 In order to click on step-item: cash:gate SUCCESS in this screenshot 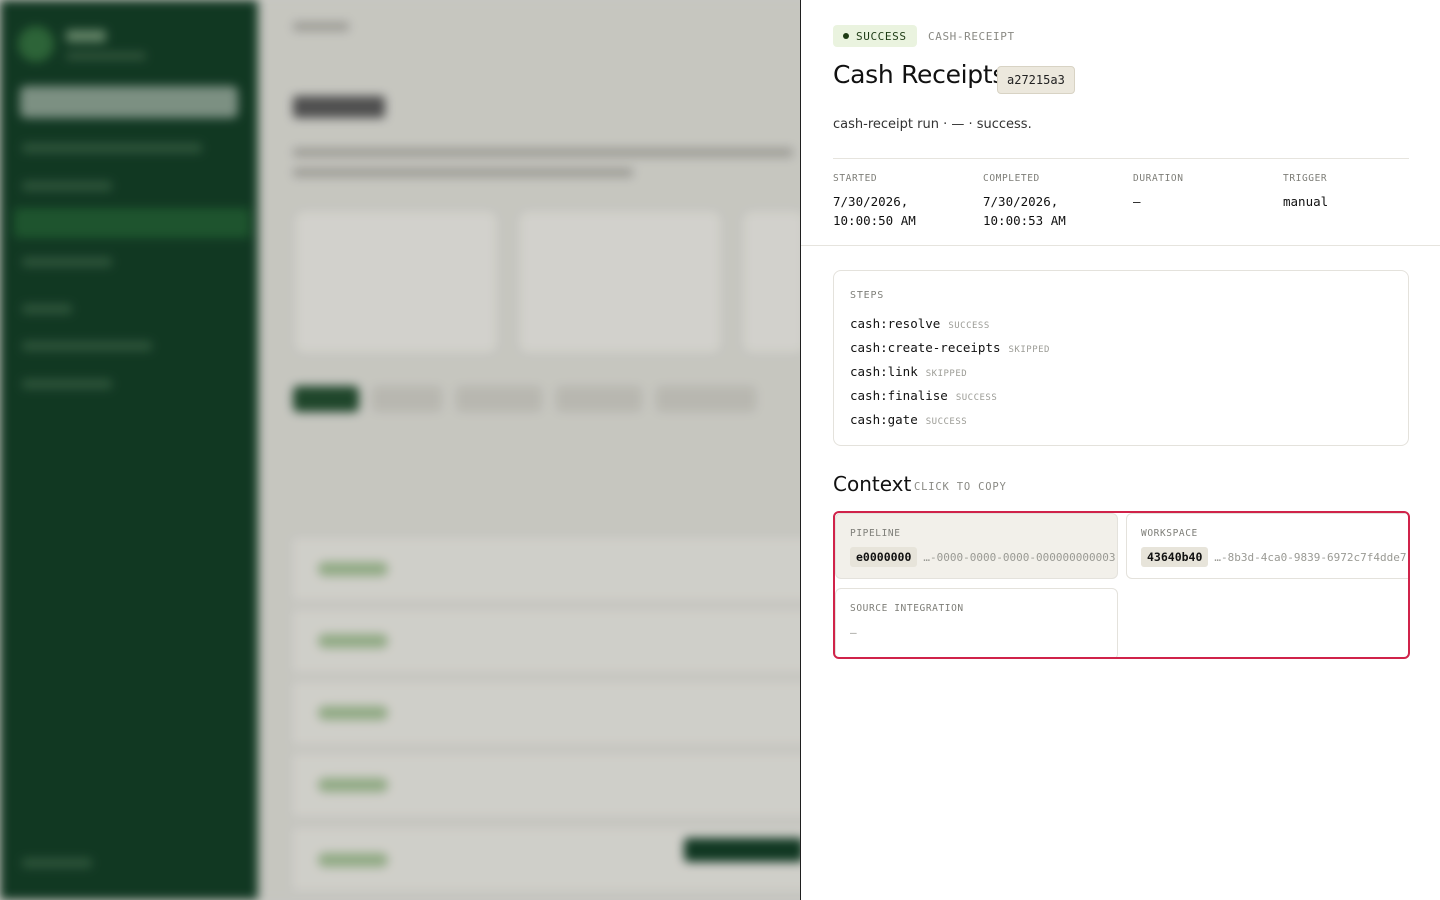, I will do `click(908, 419)`.